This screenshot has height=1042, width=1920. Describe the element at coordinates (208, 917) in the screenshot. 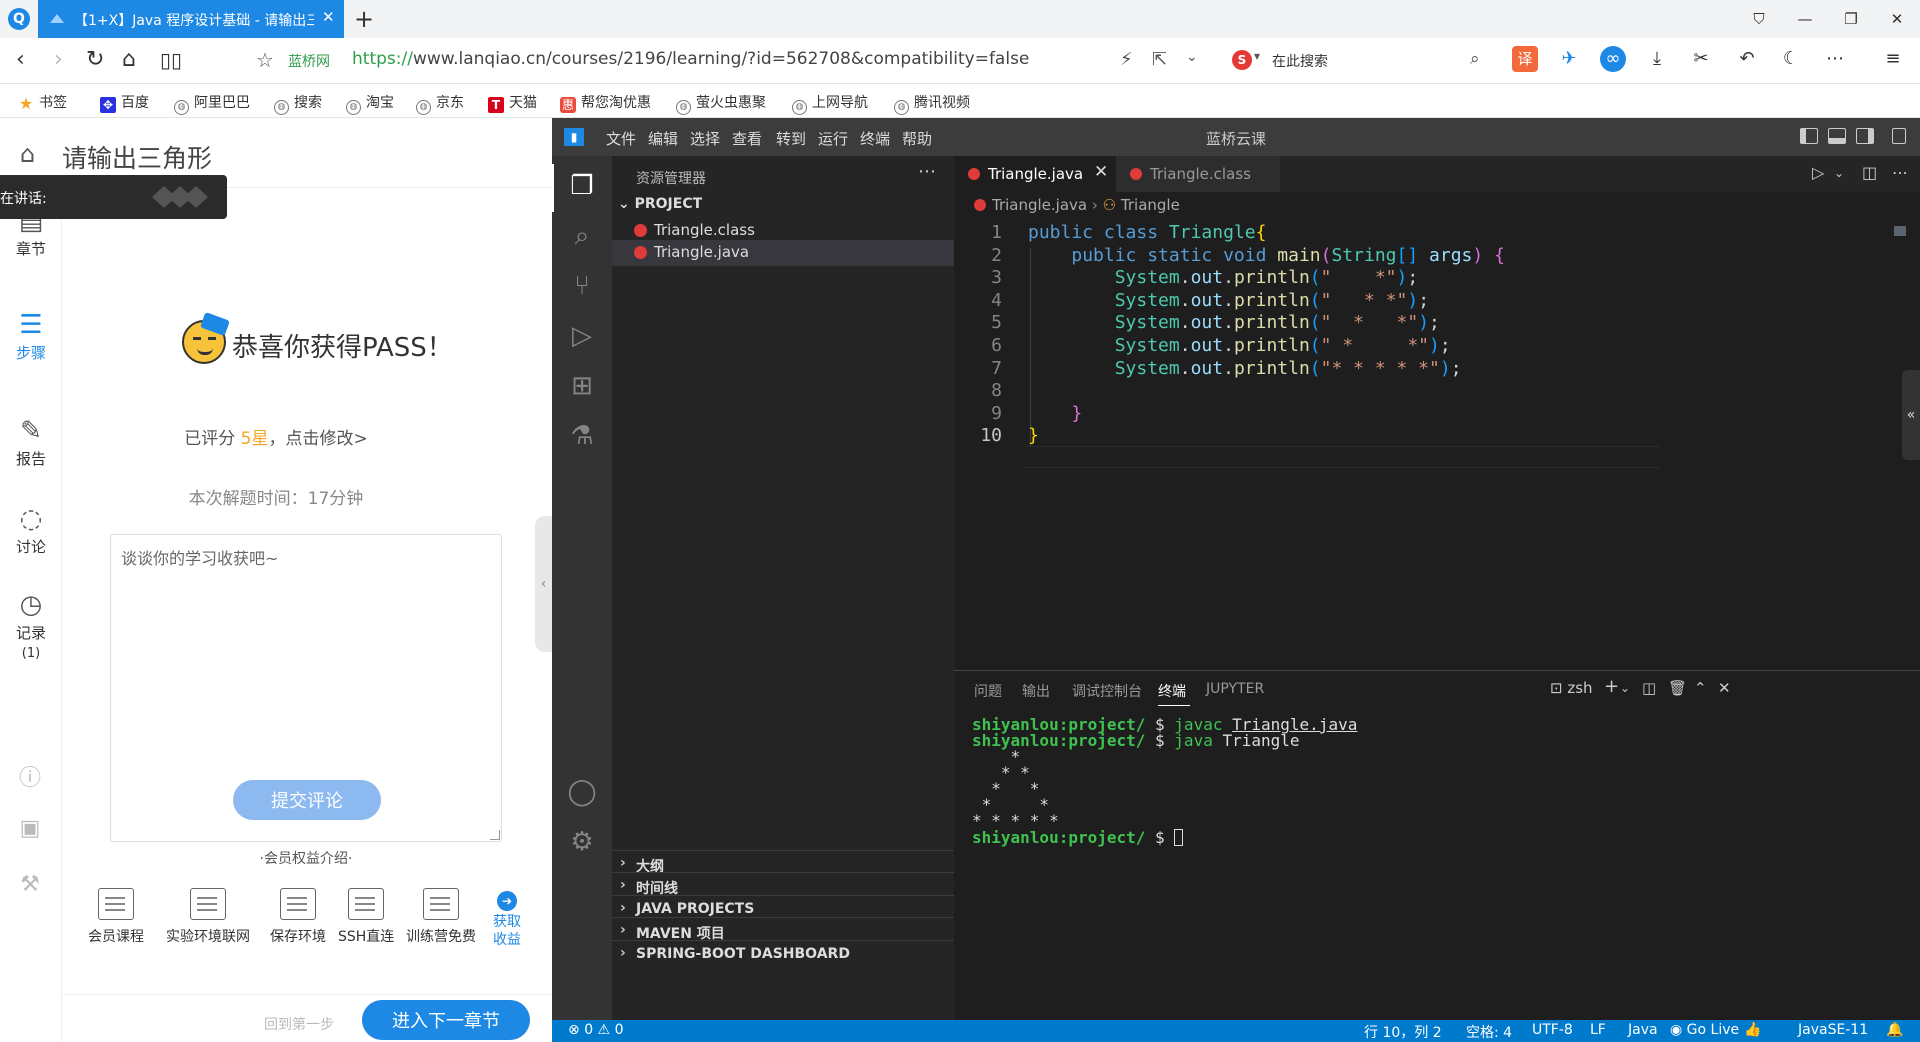

I see `benefit-network: 实验环境联网` at that location.